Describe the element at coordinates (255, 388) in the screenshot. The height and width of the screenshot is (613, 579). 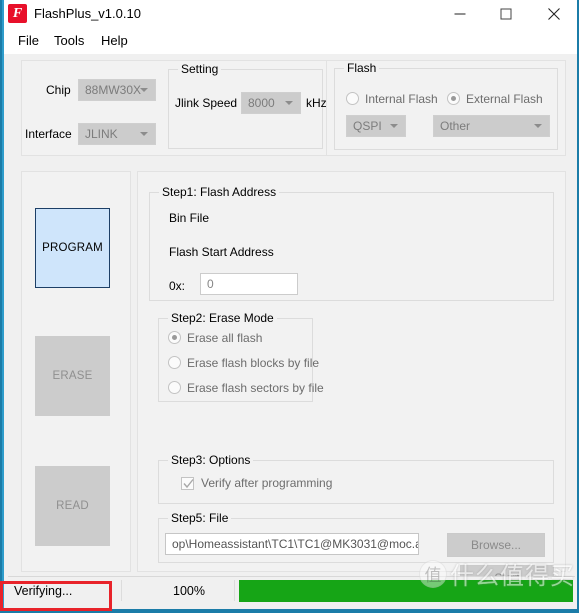
I see `erase-sectors-label: Erase flash sectors by file` at that location.